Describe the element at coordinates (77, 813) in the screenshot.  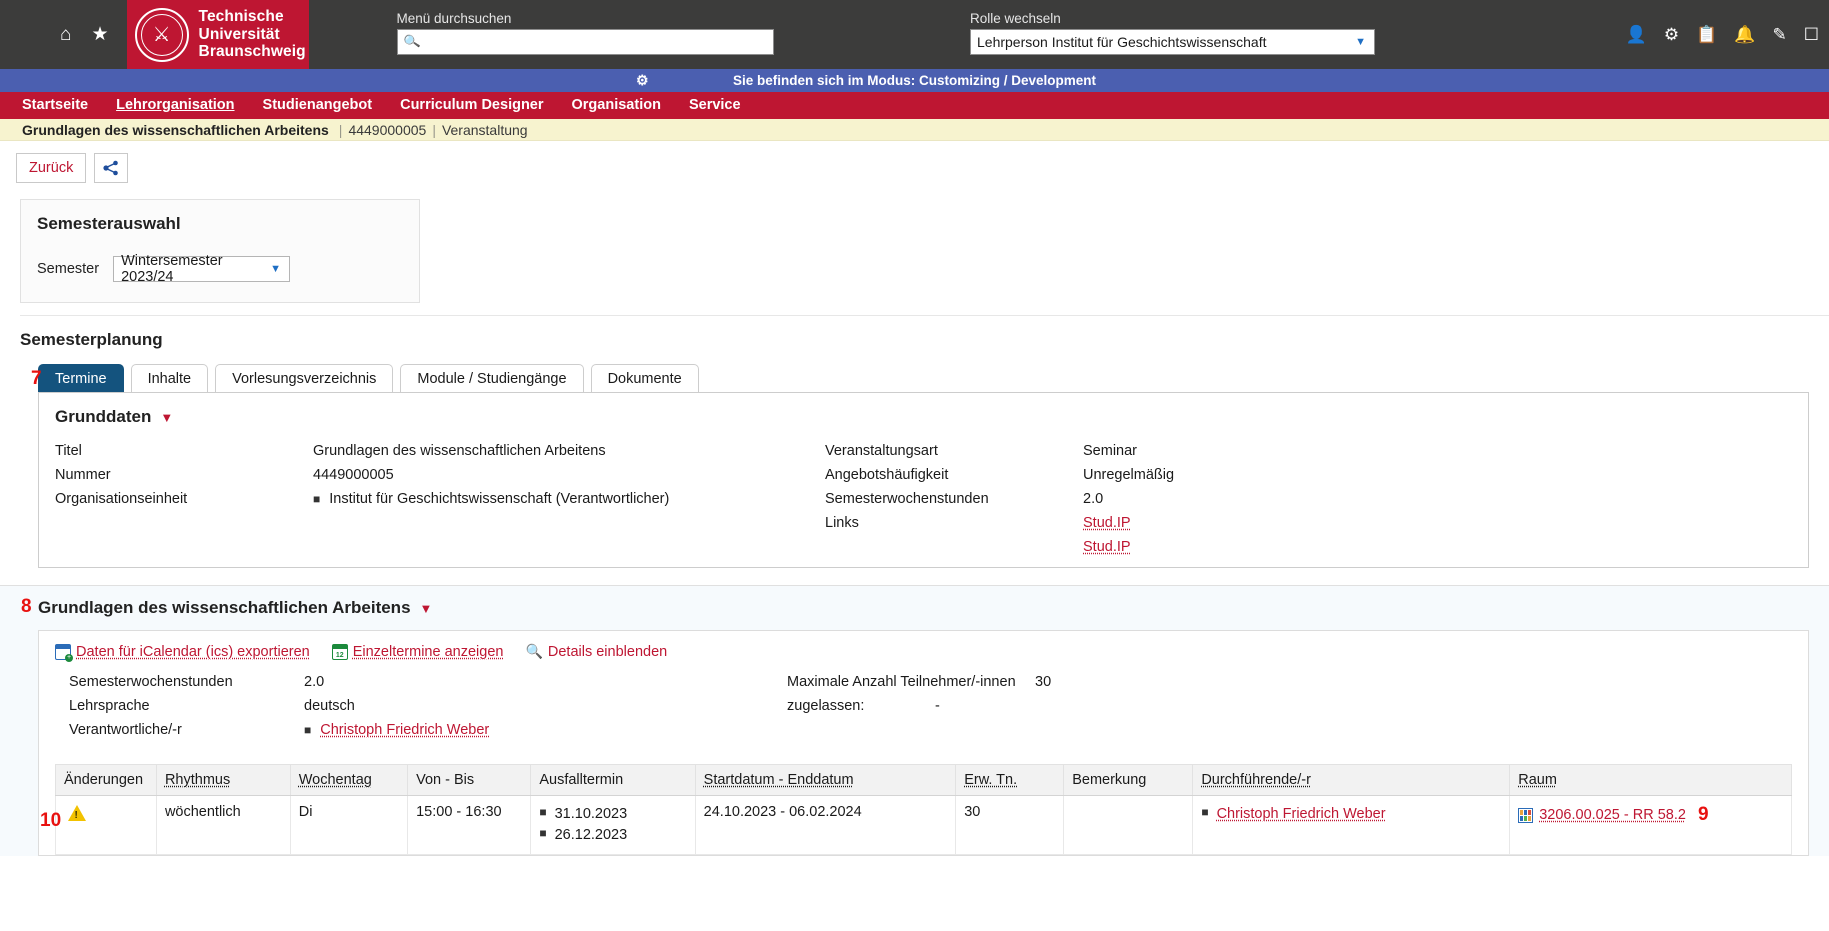
I see `warning-icon` at that location.